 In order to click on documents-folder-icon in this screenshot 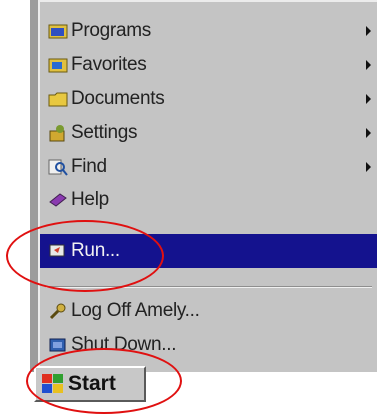, I will do `click(58, 99)`.